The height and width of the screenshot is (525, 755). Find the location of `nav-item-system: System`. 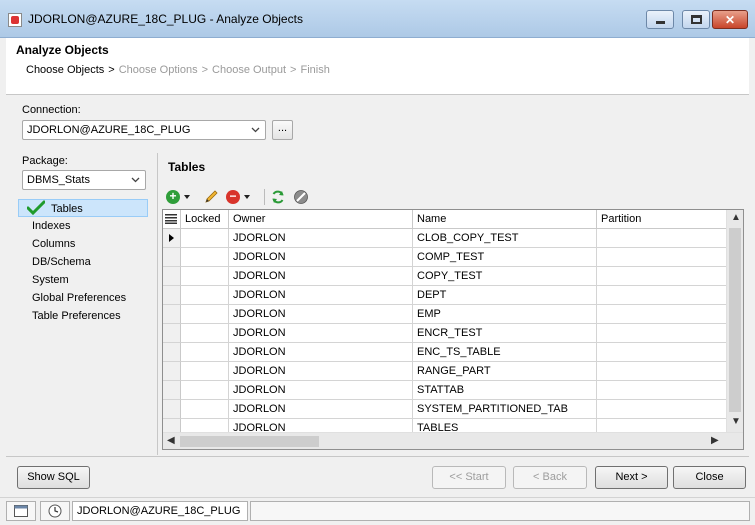

nav-item-system: System is located at coordinates (83, 280).